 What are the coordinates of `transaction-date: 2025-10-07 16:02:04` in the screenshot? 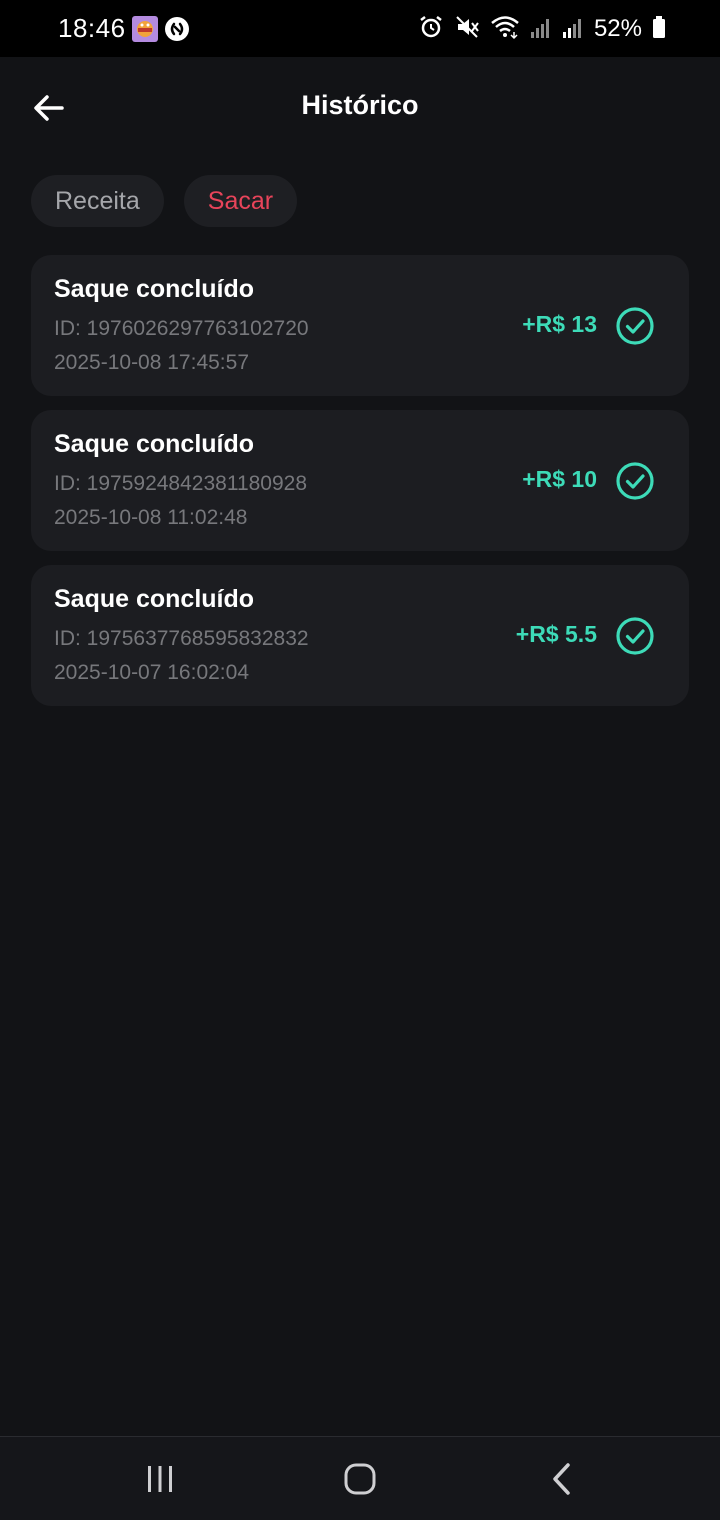 It's located at (151, 672).